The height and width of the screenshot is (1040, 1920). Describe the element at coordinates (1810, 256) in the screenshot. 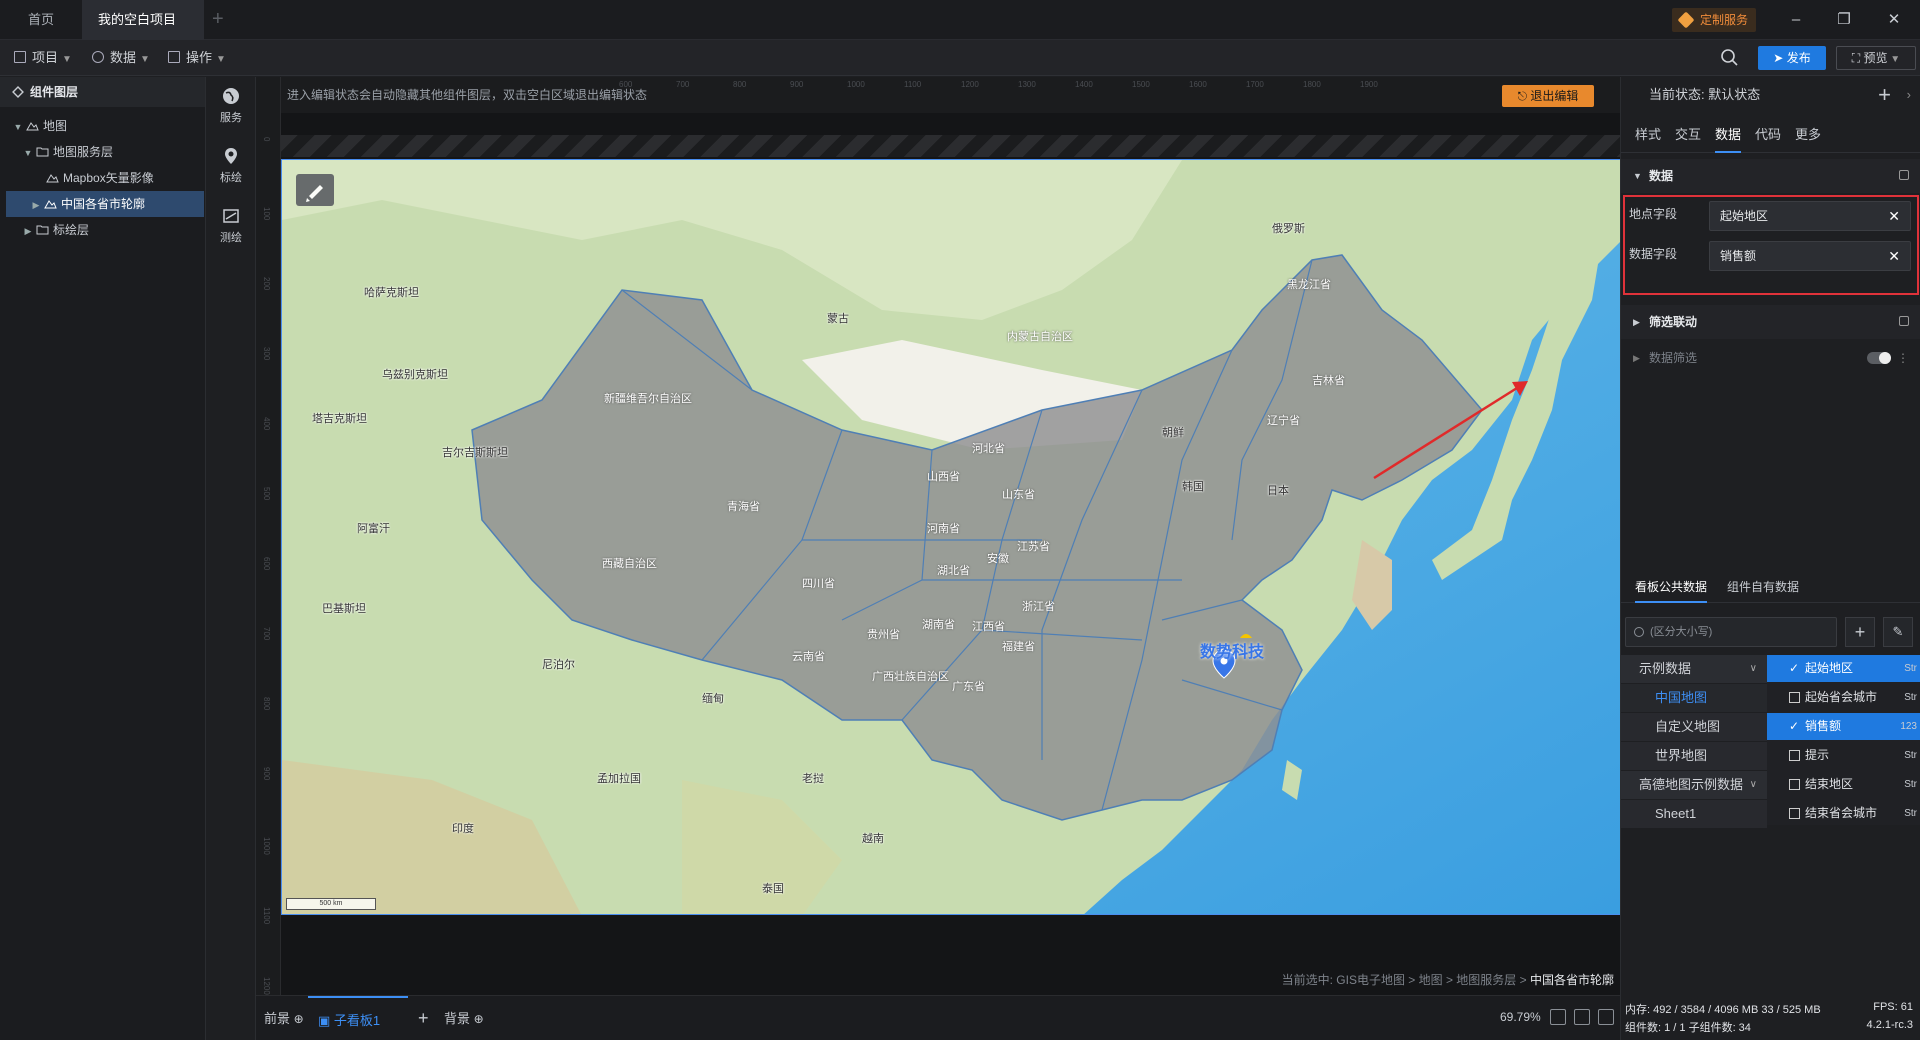

I see `data-field-select: 销售额 ✕` at that location.